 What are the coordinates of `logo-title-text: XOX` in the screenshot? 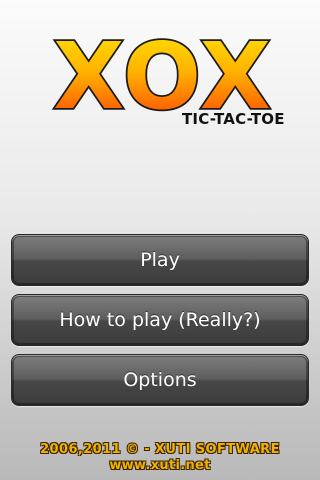 It's located at (163, 73).